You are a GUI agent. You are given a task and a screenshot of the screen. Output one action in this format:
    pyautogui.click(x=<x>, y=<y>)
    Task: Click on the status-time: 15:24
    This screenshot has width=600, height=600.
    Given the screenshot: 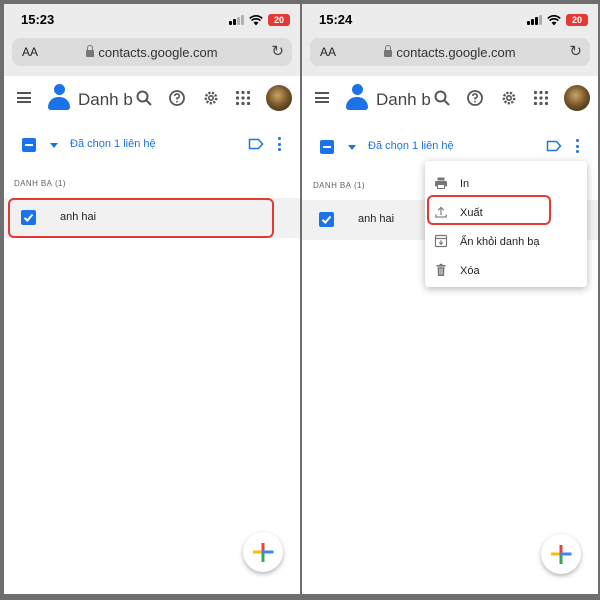 What is the action you would take?
    pyautogui.click(x=336, y=19)
    